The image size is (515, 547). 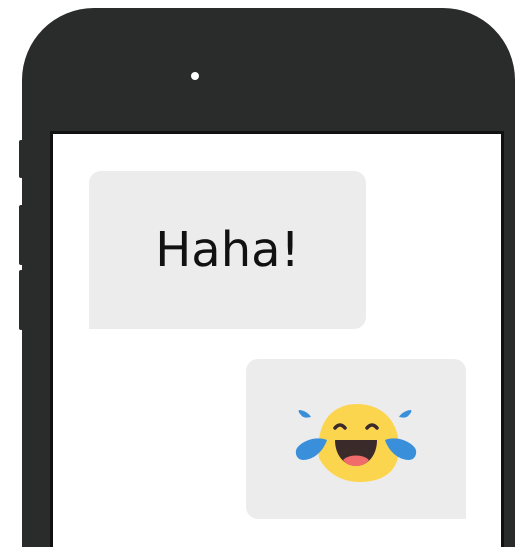 What do you see at coordinates (195, 76) in the screenshot?
I see `camera-dot-icon` at bounding box center [195, 76].